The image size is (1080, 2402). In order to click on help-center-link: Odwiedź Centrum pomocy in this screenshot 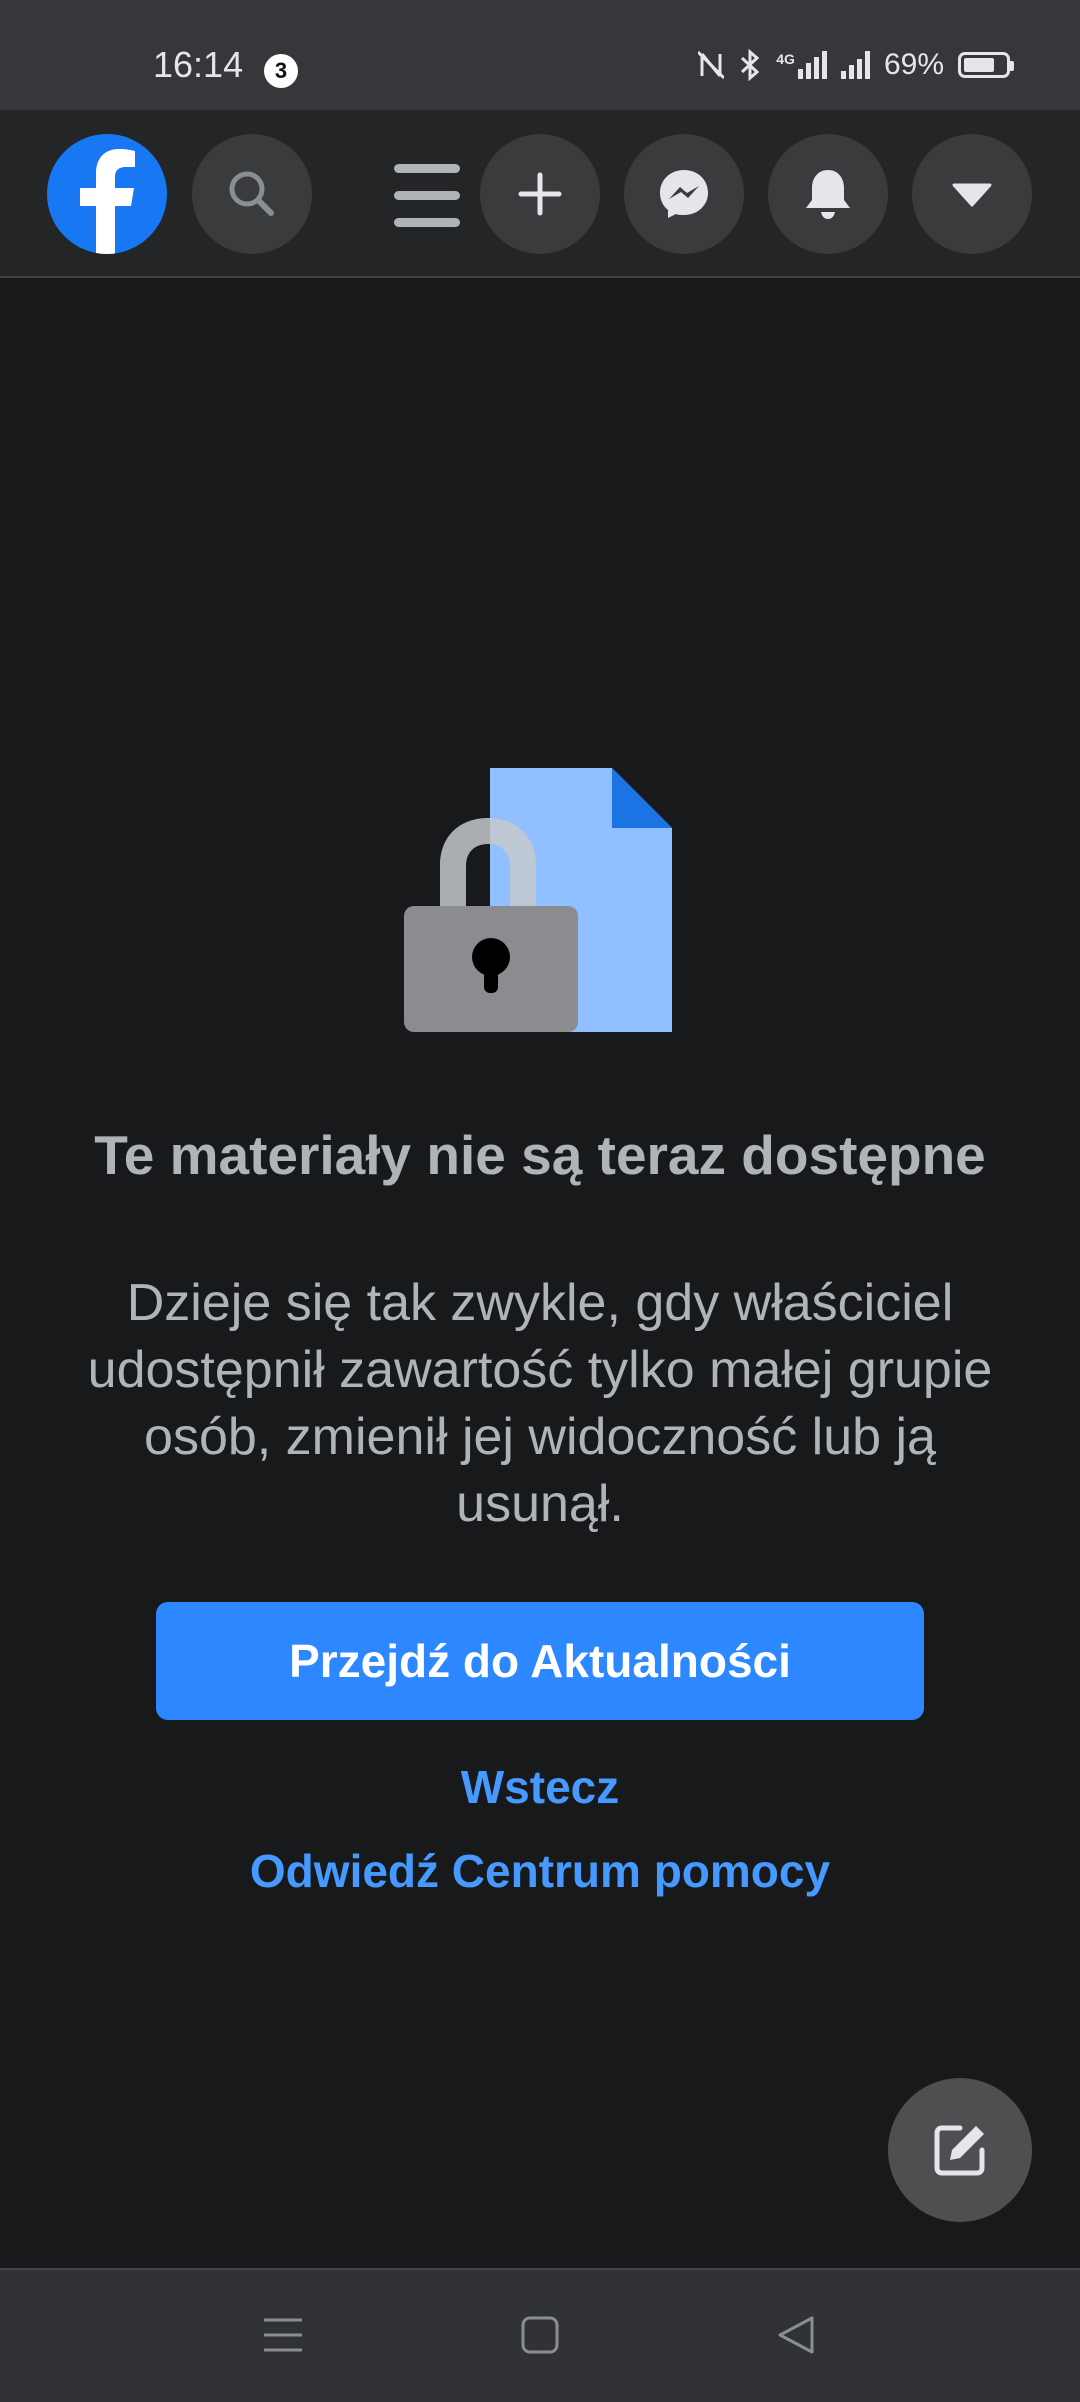, I will do `click(540, 1871)`.